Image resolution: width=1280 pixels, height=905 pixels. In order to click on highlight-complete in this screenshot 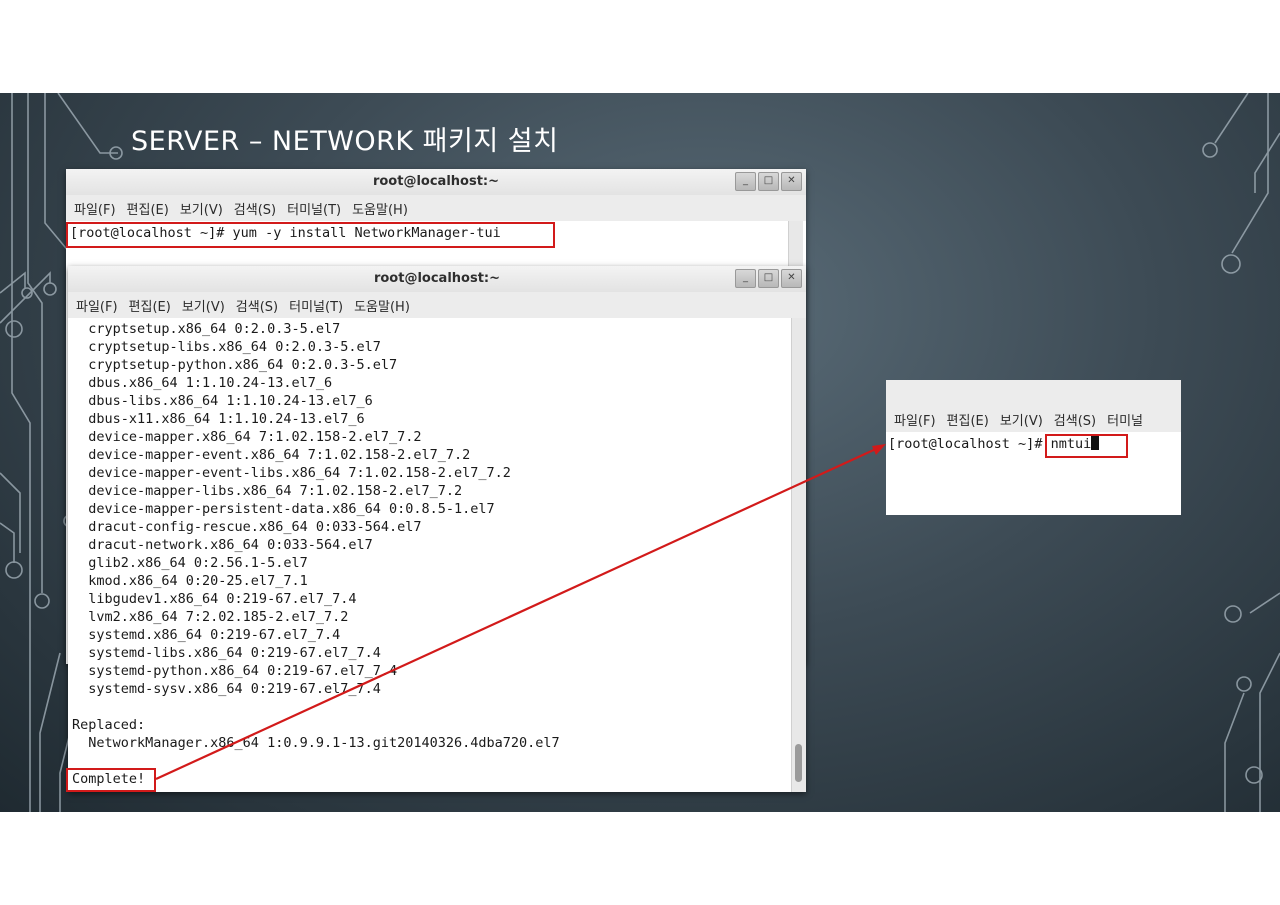, I will do `click(111, 780)`.